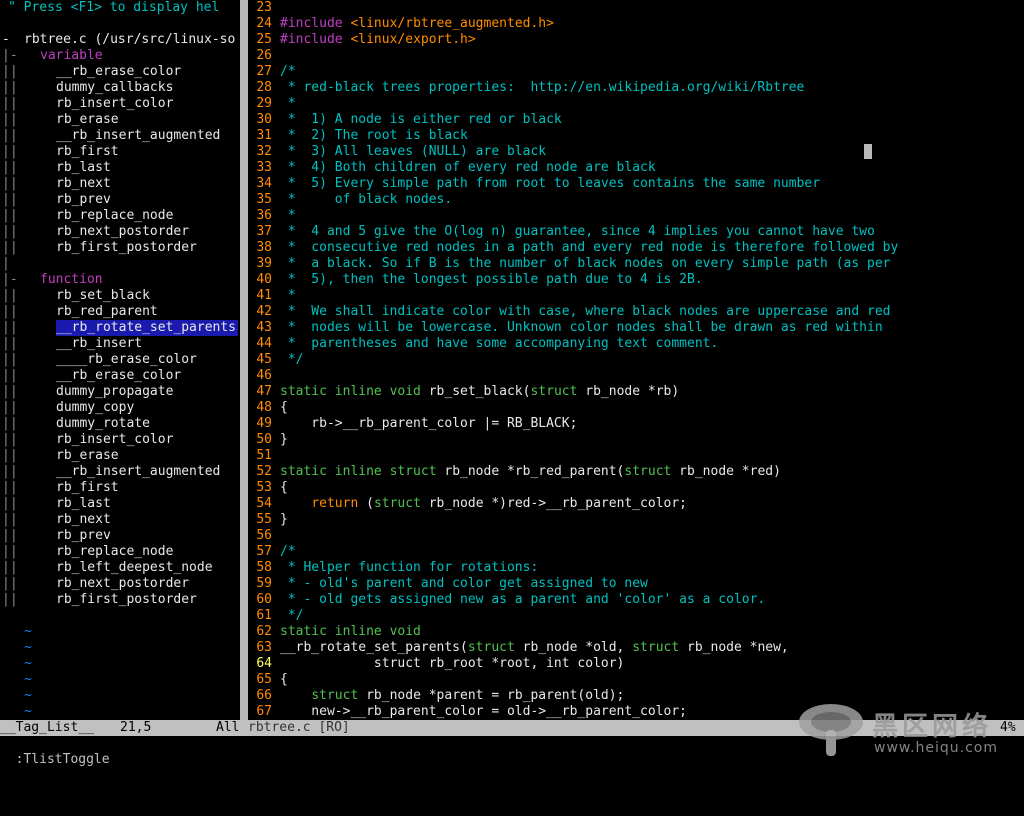  I want to click on code-line: 31 * 2) The root is black, so click(636, 136).